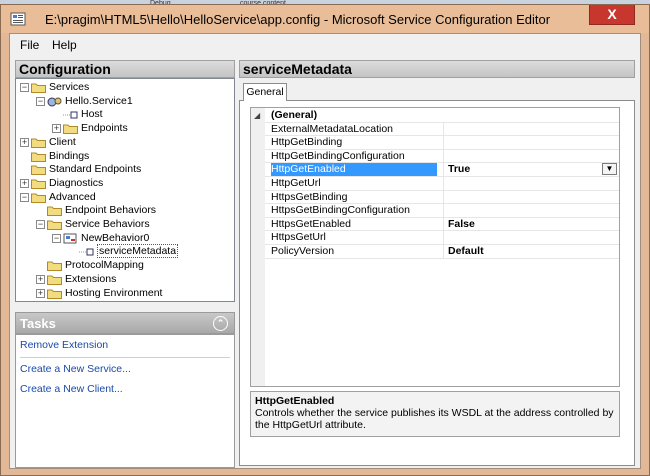 The width and height of the screenshot is (650, 476). Describe the element at coordinates (442, 156) in the screenshot. I see `property-row: HttpGetBindingConfiguration` at that location.